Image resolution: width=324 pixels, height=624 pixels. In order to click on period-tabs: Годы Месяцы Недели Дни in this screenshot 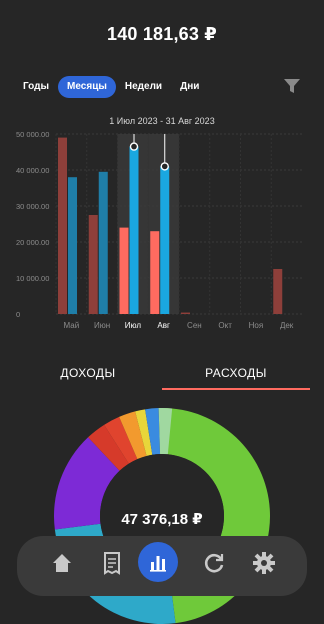, I will do `click(111, 87)`.